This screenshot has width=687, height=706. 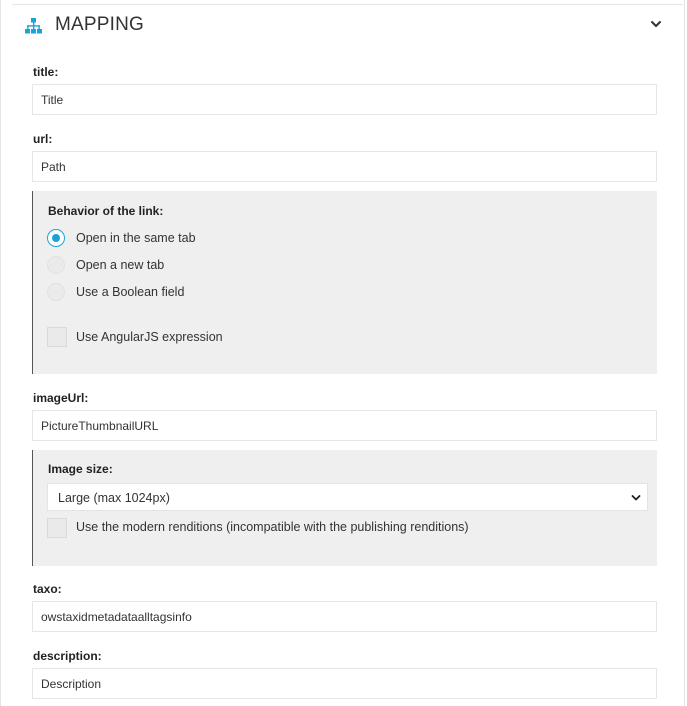 What do you see at coordinates (347, 26) in the screenshot?
I see `mapping-panel-header: MAPPING` at bounding box center [347, 26].